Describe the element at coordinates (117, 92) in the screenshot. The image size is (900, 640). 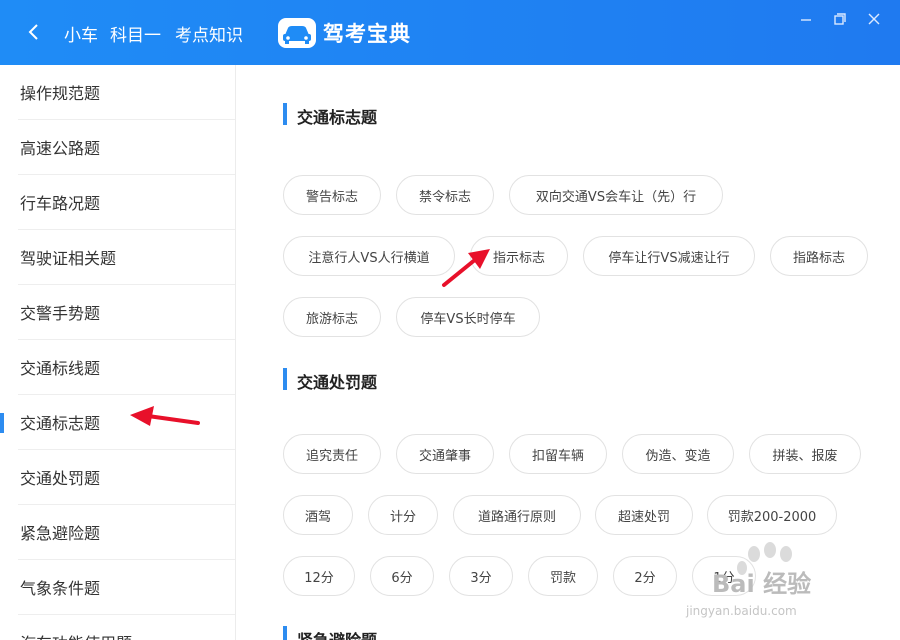
I see `sidebar-item-operation-rules: 操作规范题` at that location.